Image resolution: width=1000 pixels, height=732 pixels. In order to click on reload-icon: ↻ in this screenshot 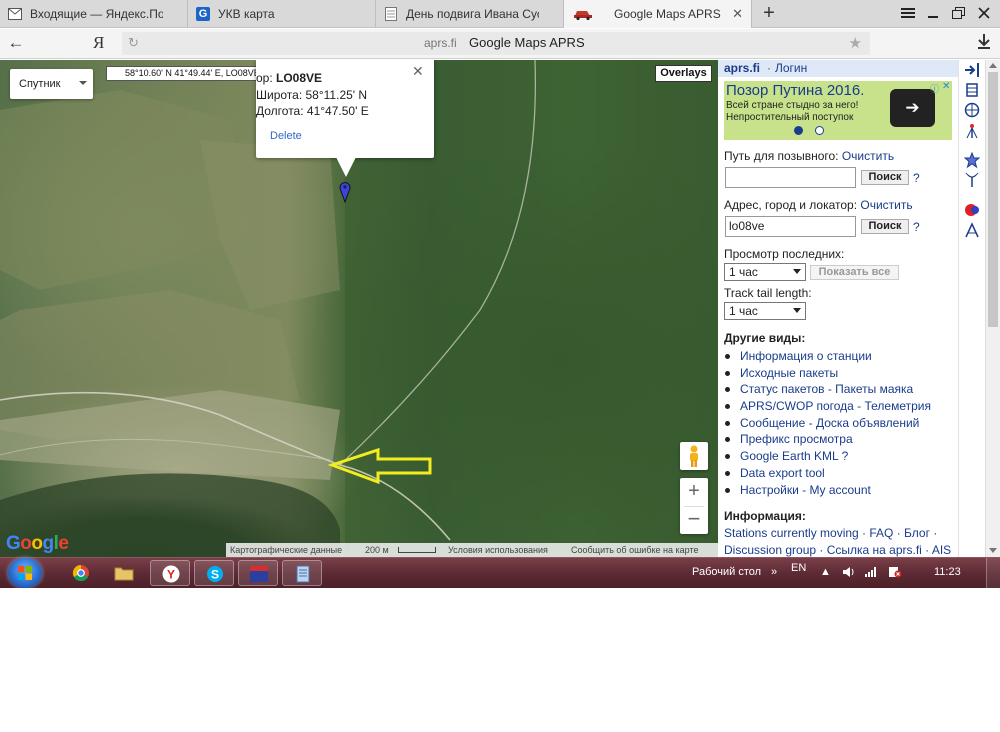, I will do `click(133, 43)`.